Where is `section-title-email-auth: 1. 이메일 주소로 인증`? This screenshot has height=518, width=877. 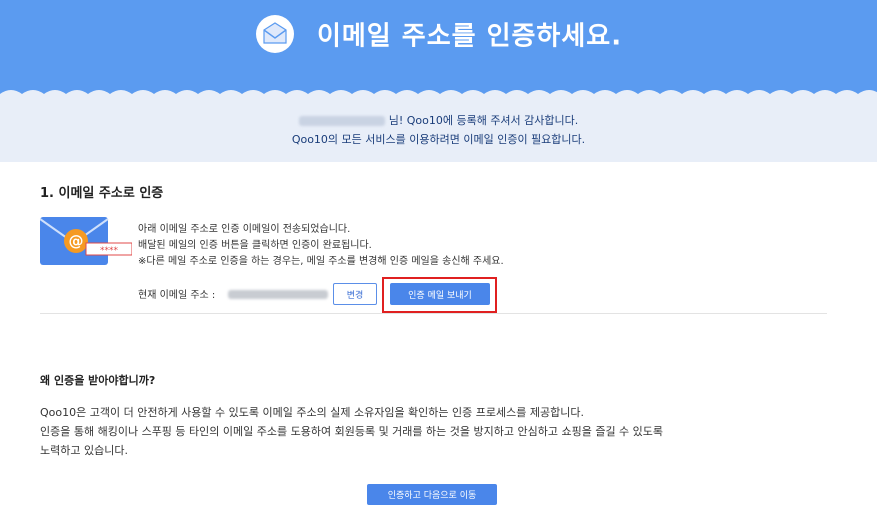 section-title-email-auth: 1. 이메일 주소로 인증 is located at coordinates (102, 193).